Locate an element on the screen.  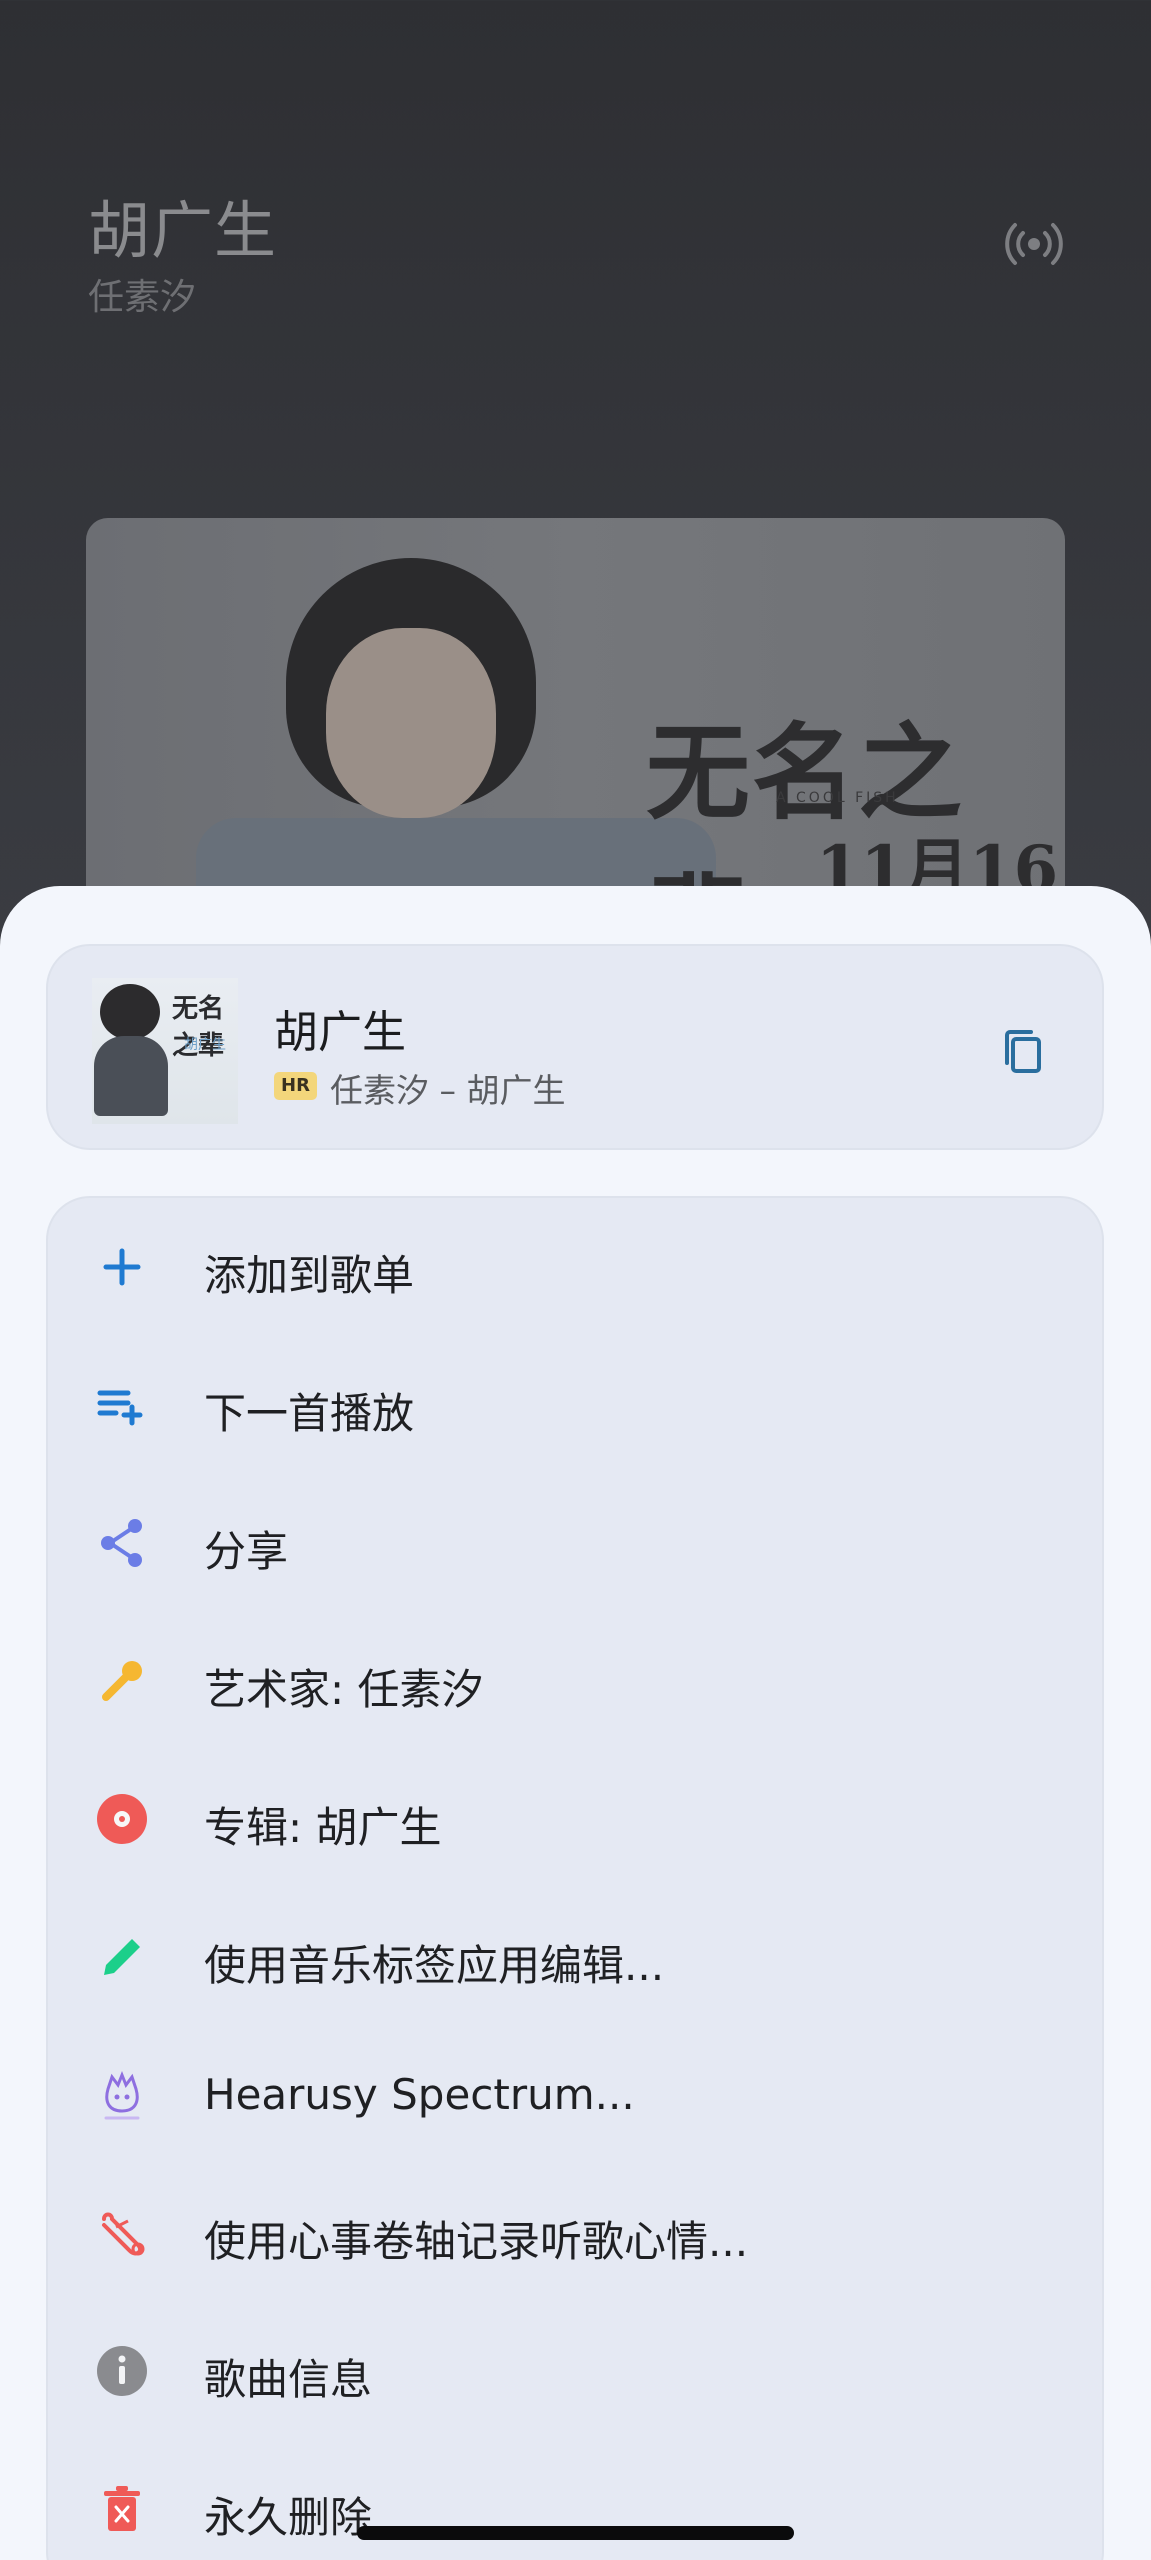
menu-item-song-info: 歌曲信息 is located at coordinates (577, 2371).